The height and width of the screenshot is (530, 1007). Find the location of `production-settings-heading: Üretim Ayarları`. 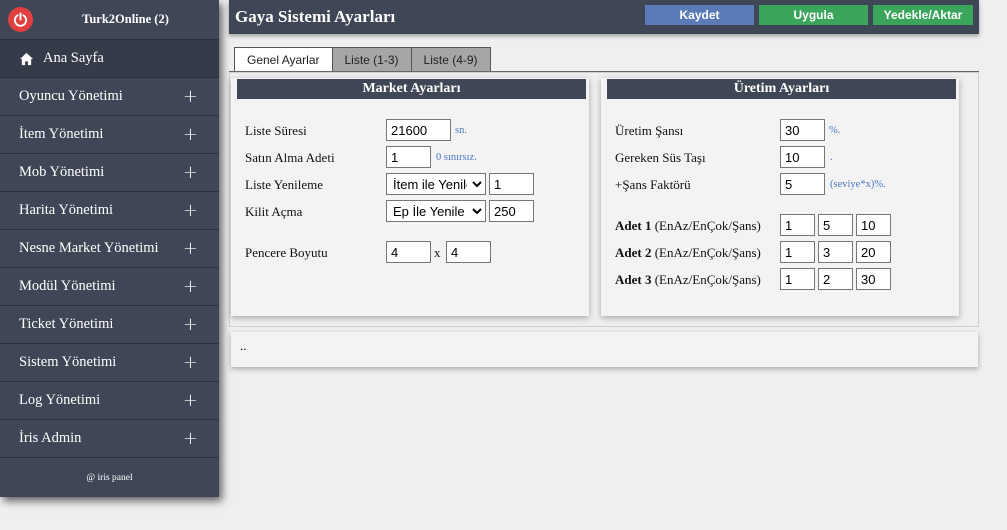

production-settings-heading: Üretim Ayarları is located at coordinates (781, 89).